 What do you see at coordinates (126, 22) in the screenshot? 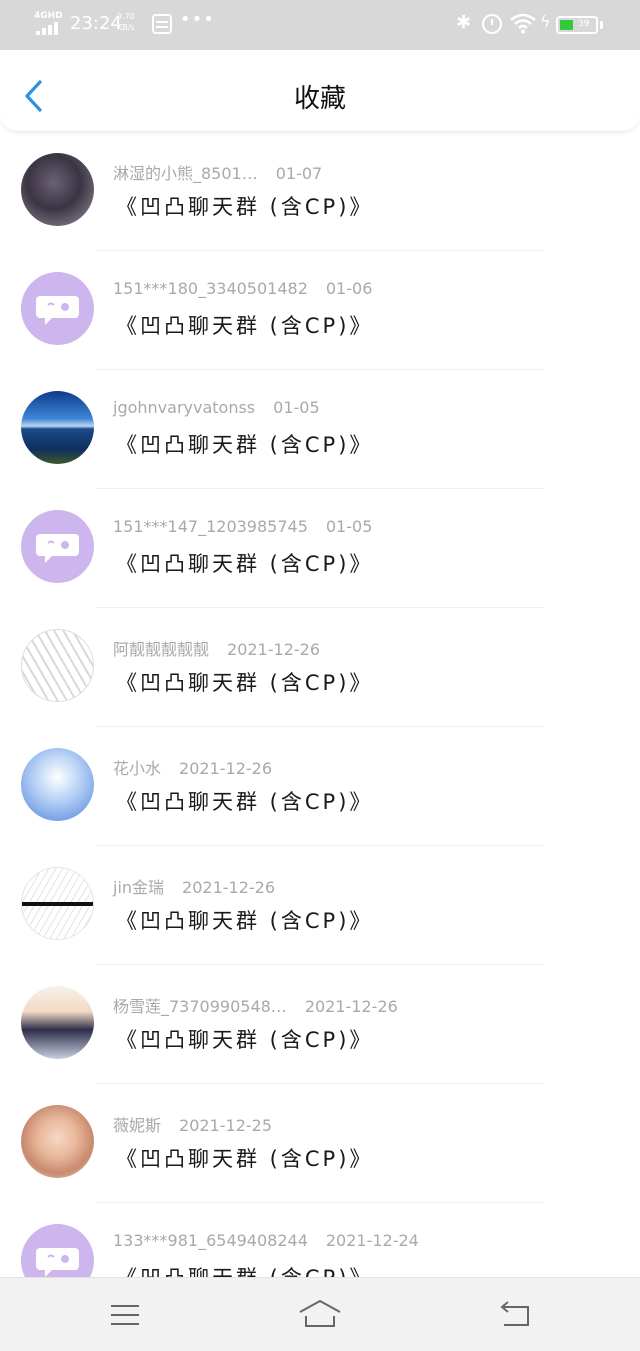
I see `network-speed: 9.70 KB/s` at bounding box center [126, 22].